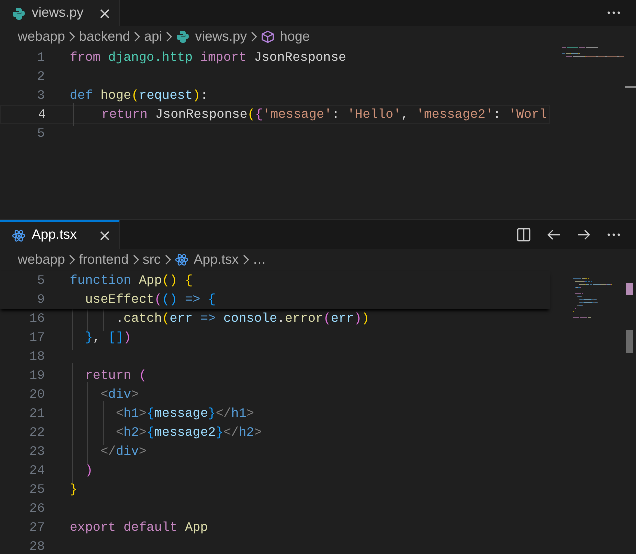 This screenshot has width=636, height=554. What do you see at coordinates (208, 57) in the screenshot?
I see `code-line: from django.http import JsonResponse` at bounding box center [208, 57].